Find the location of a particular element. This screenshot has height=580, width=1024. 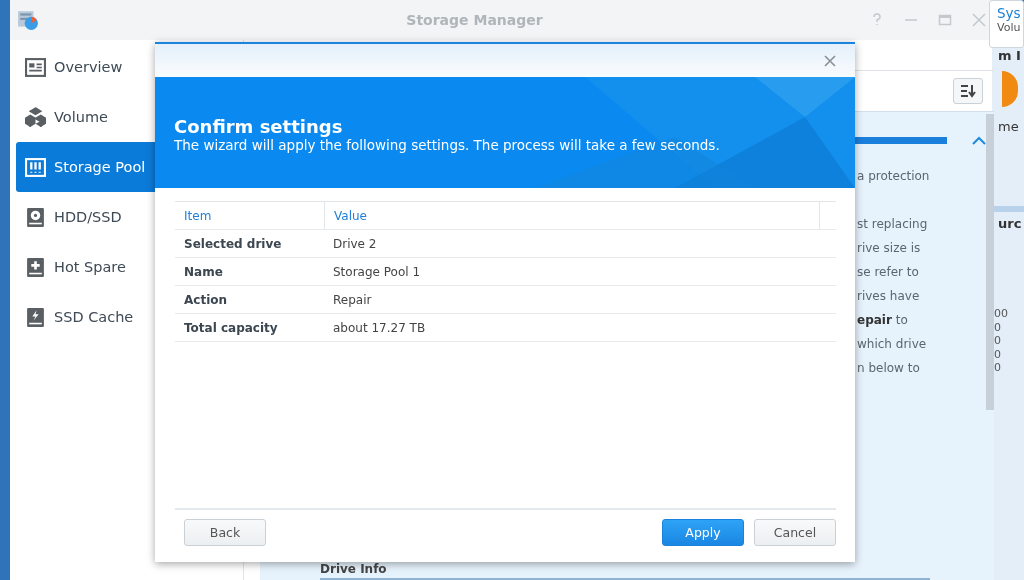

cancel-button: Cancel is located at coordinates (795, 532).